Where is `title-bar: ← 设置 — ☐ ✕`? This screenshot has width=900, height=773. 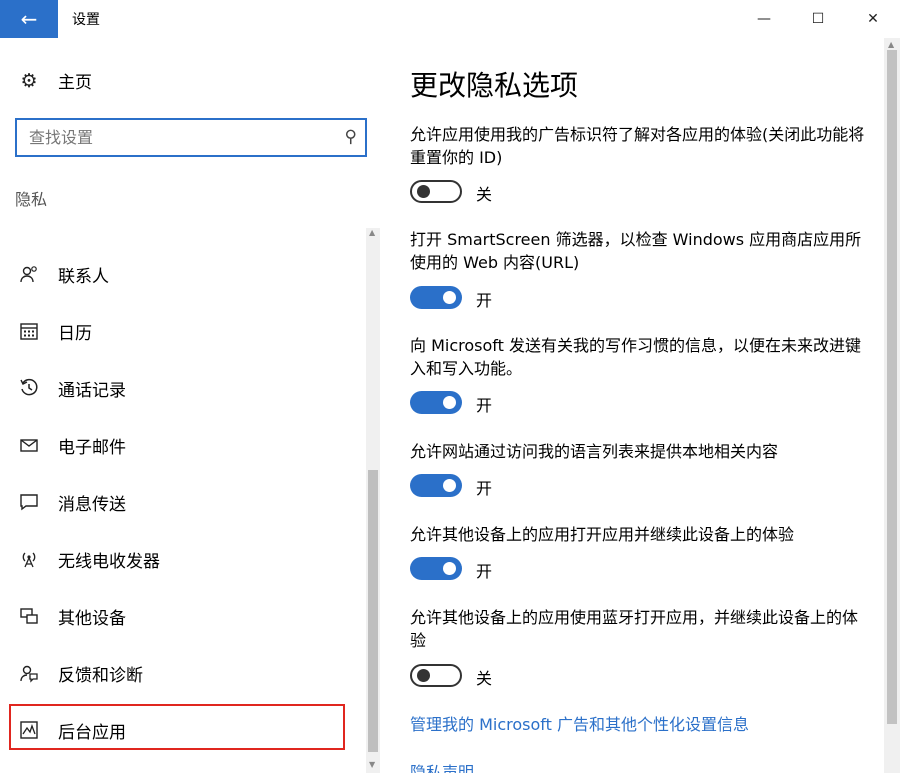 title-bar: ← 设置 — ☐ ✕ is located at coordinates (450, 19).